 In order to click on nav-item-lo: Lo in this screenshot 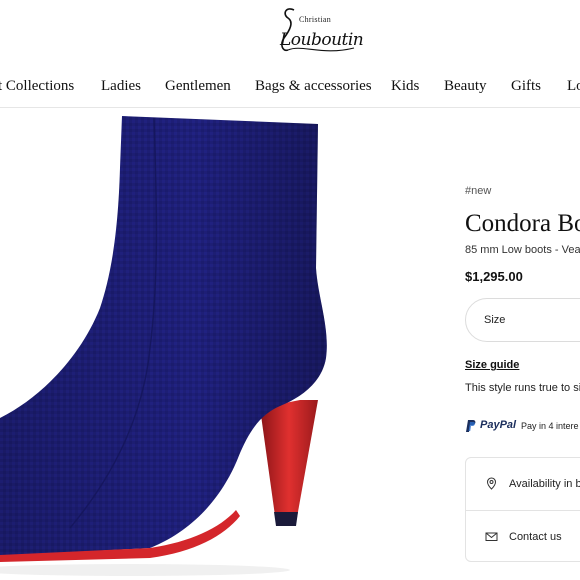, I will do `click(573, 86)`.